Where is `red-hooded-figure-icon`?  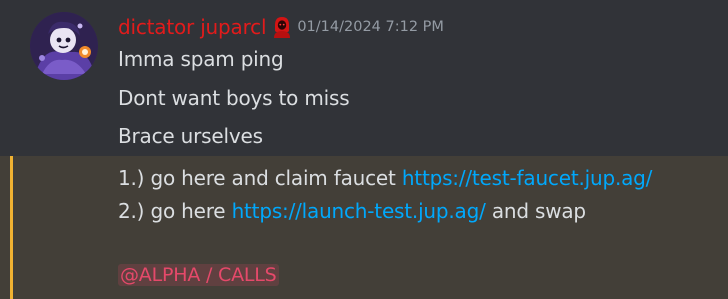
red-hooded-figure-icon is located at coordinates (282, 27).